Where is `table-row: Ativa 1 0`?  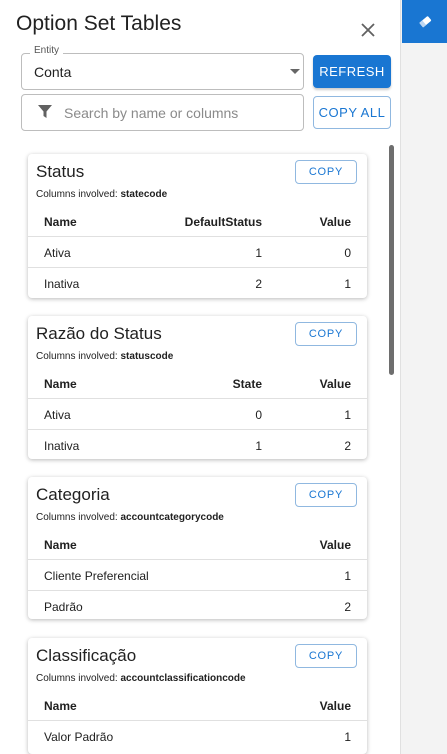
table-row: Ativa 1 0 is located at coordinates (197, 252).